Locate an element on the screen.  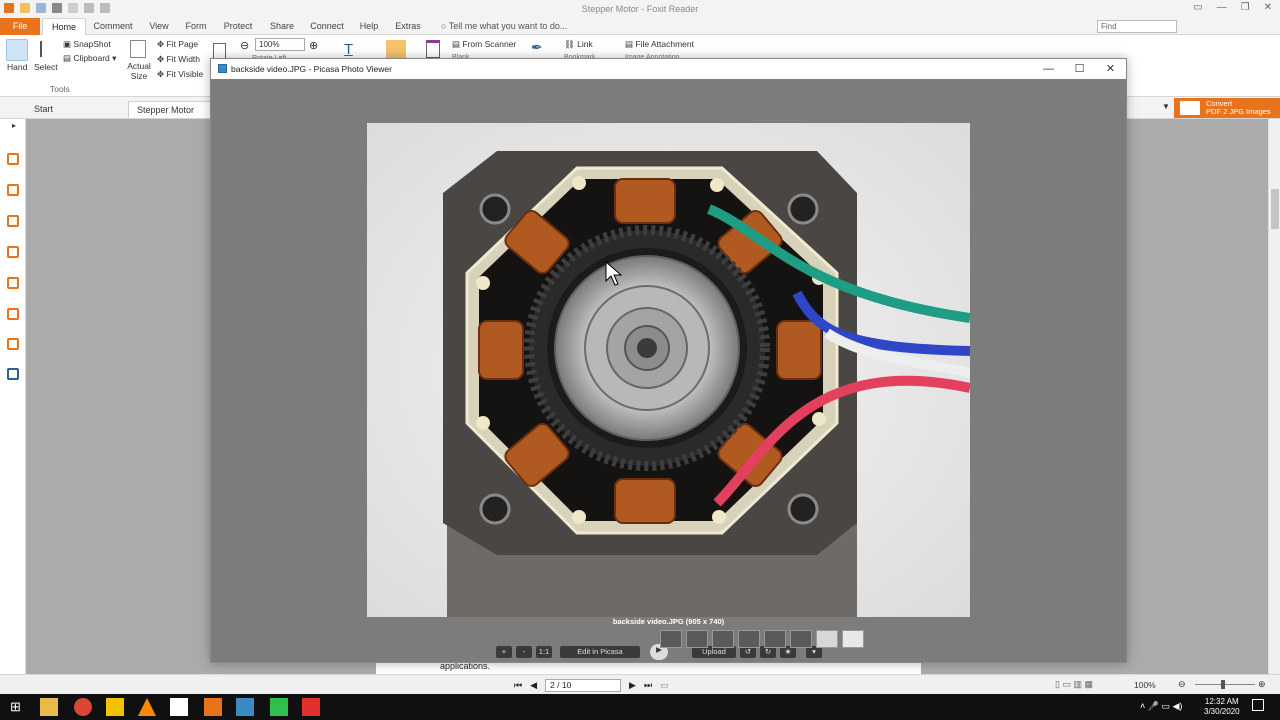
sign-icon: ✒ is located at coordinates (537, 47).